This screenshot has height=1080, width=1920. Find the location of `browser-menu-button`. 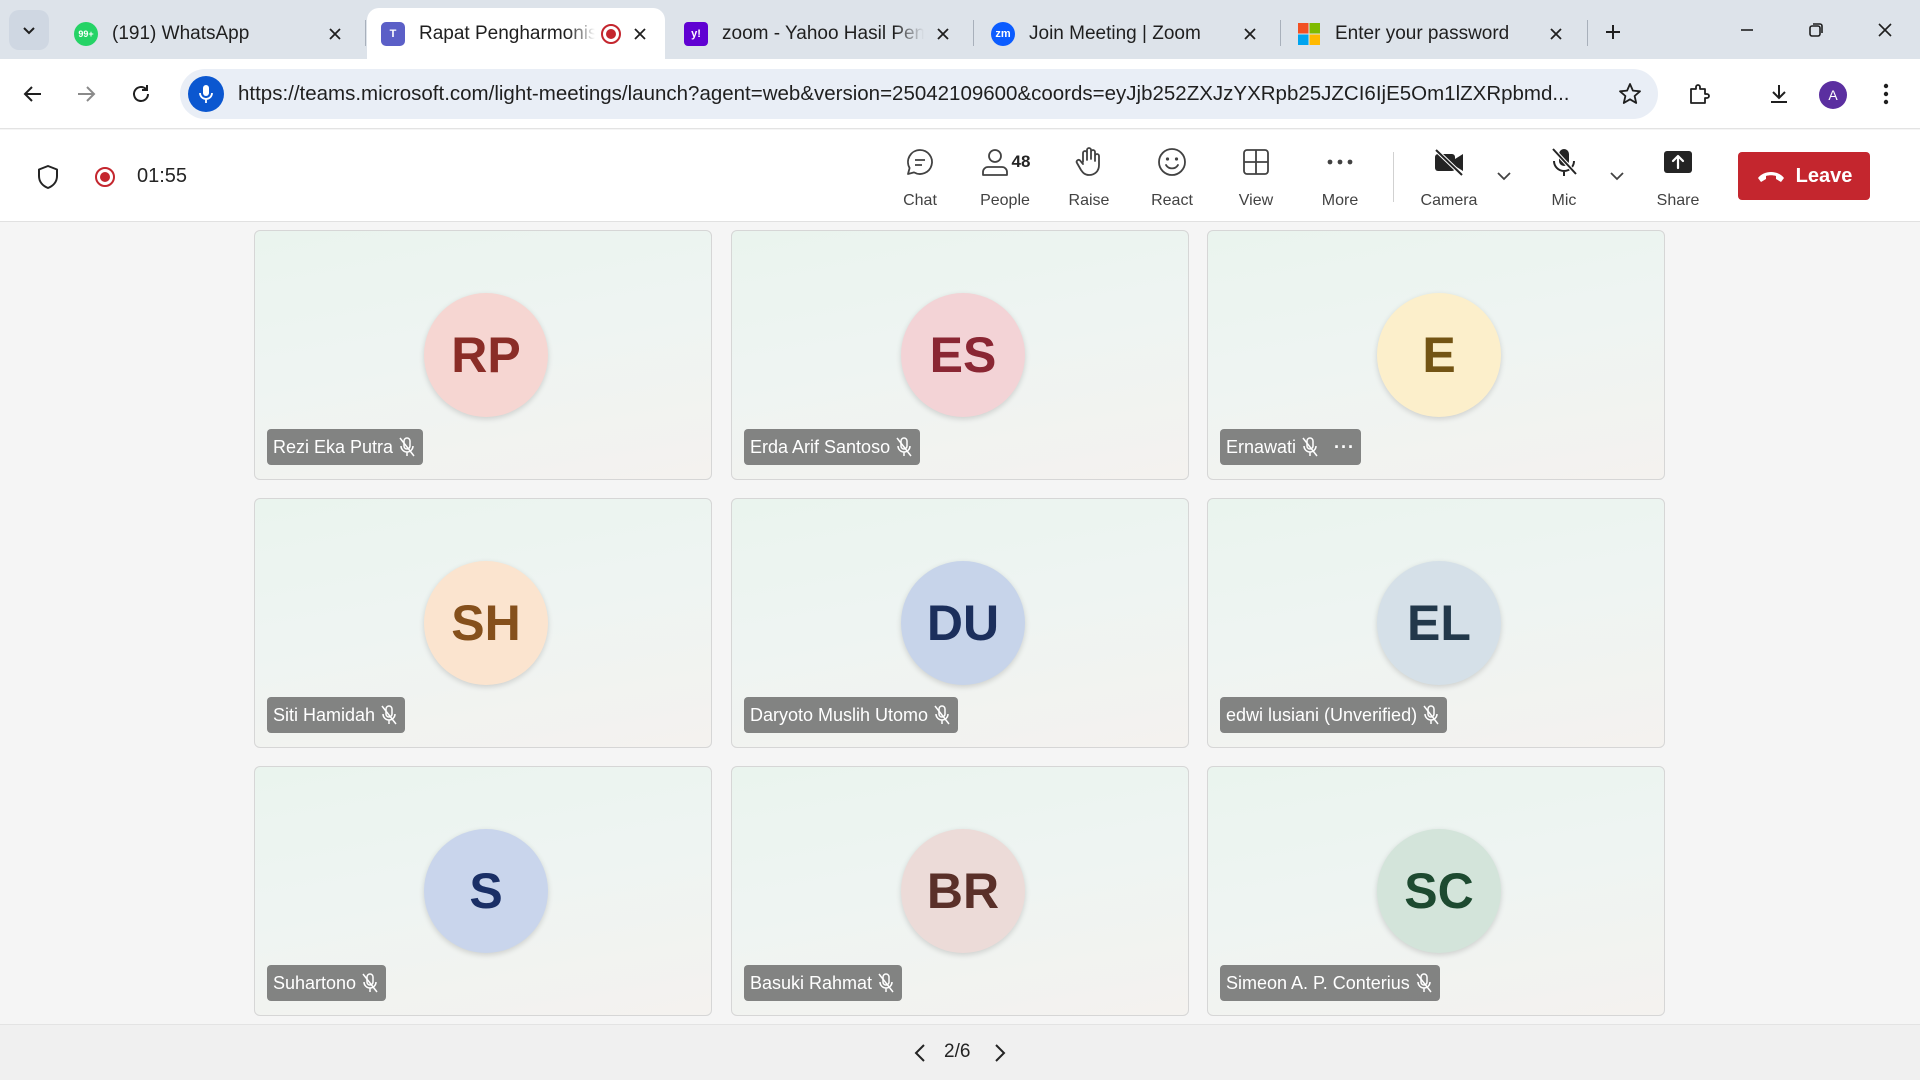

browser-menu-button is located at coordinates (1886, 94).